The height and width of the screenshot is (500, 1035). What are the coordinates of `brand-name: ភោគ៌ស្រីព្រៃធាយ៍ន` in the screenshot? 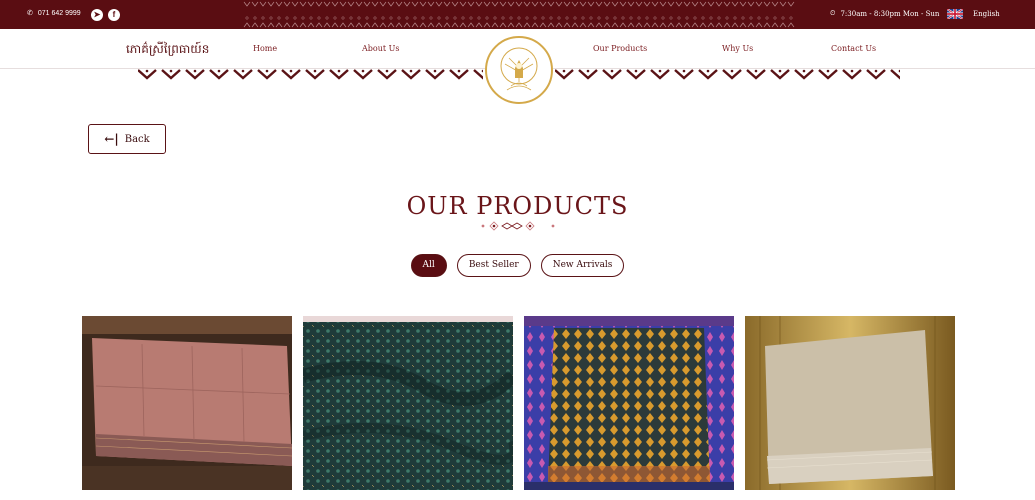 It's located at (167, 50).